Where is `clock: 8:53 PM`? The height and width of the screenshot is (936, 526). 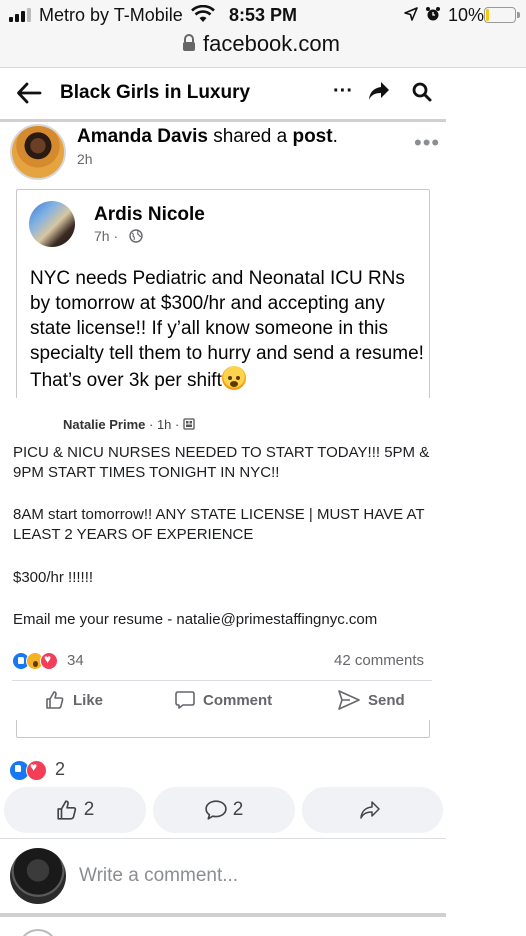 clock: 8:53 PM is located at coordinates (263, 15).